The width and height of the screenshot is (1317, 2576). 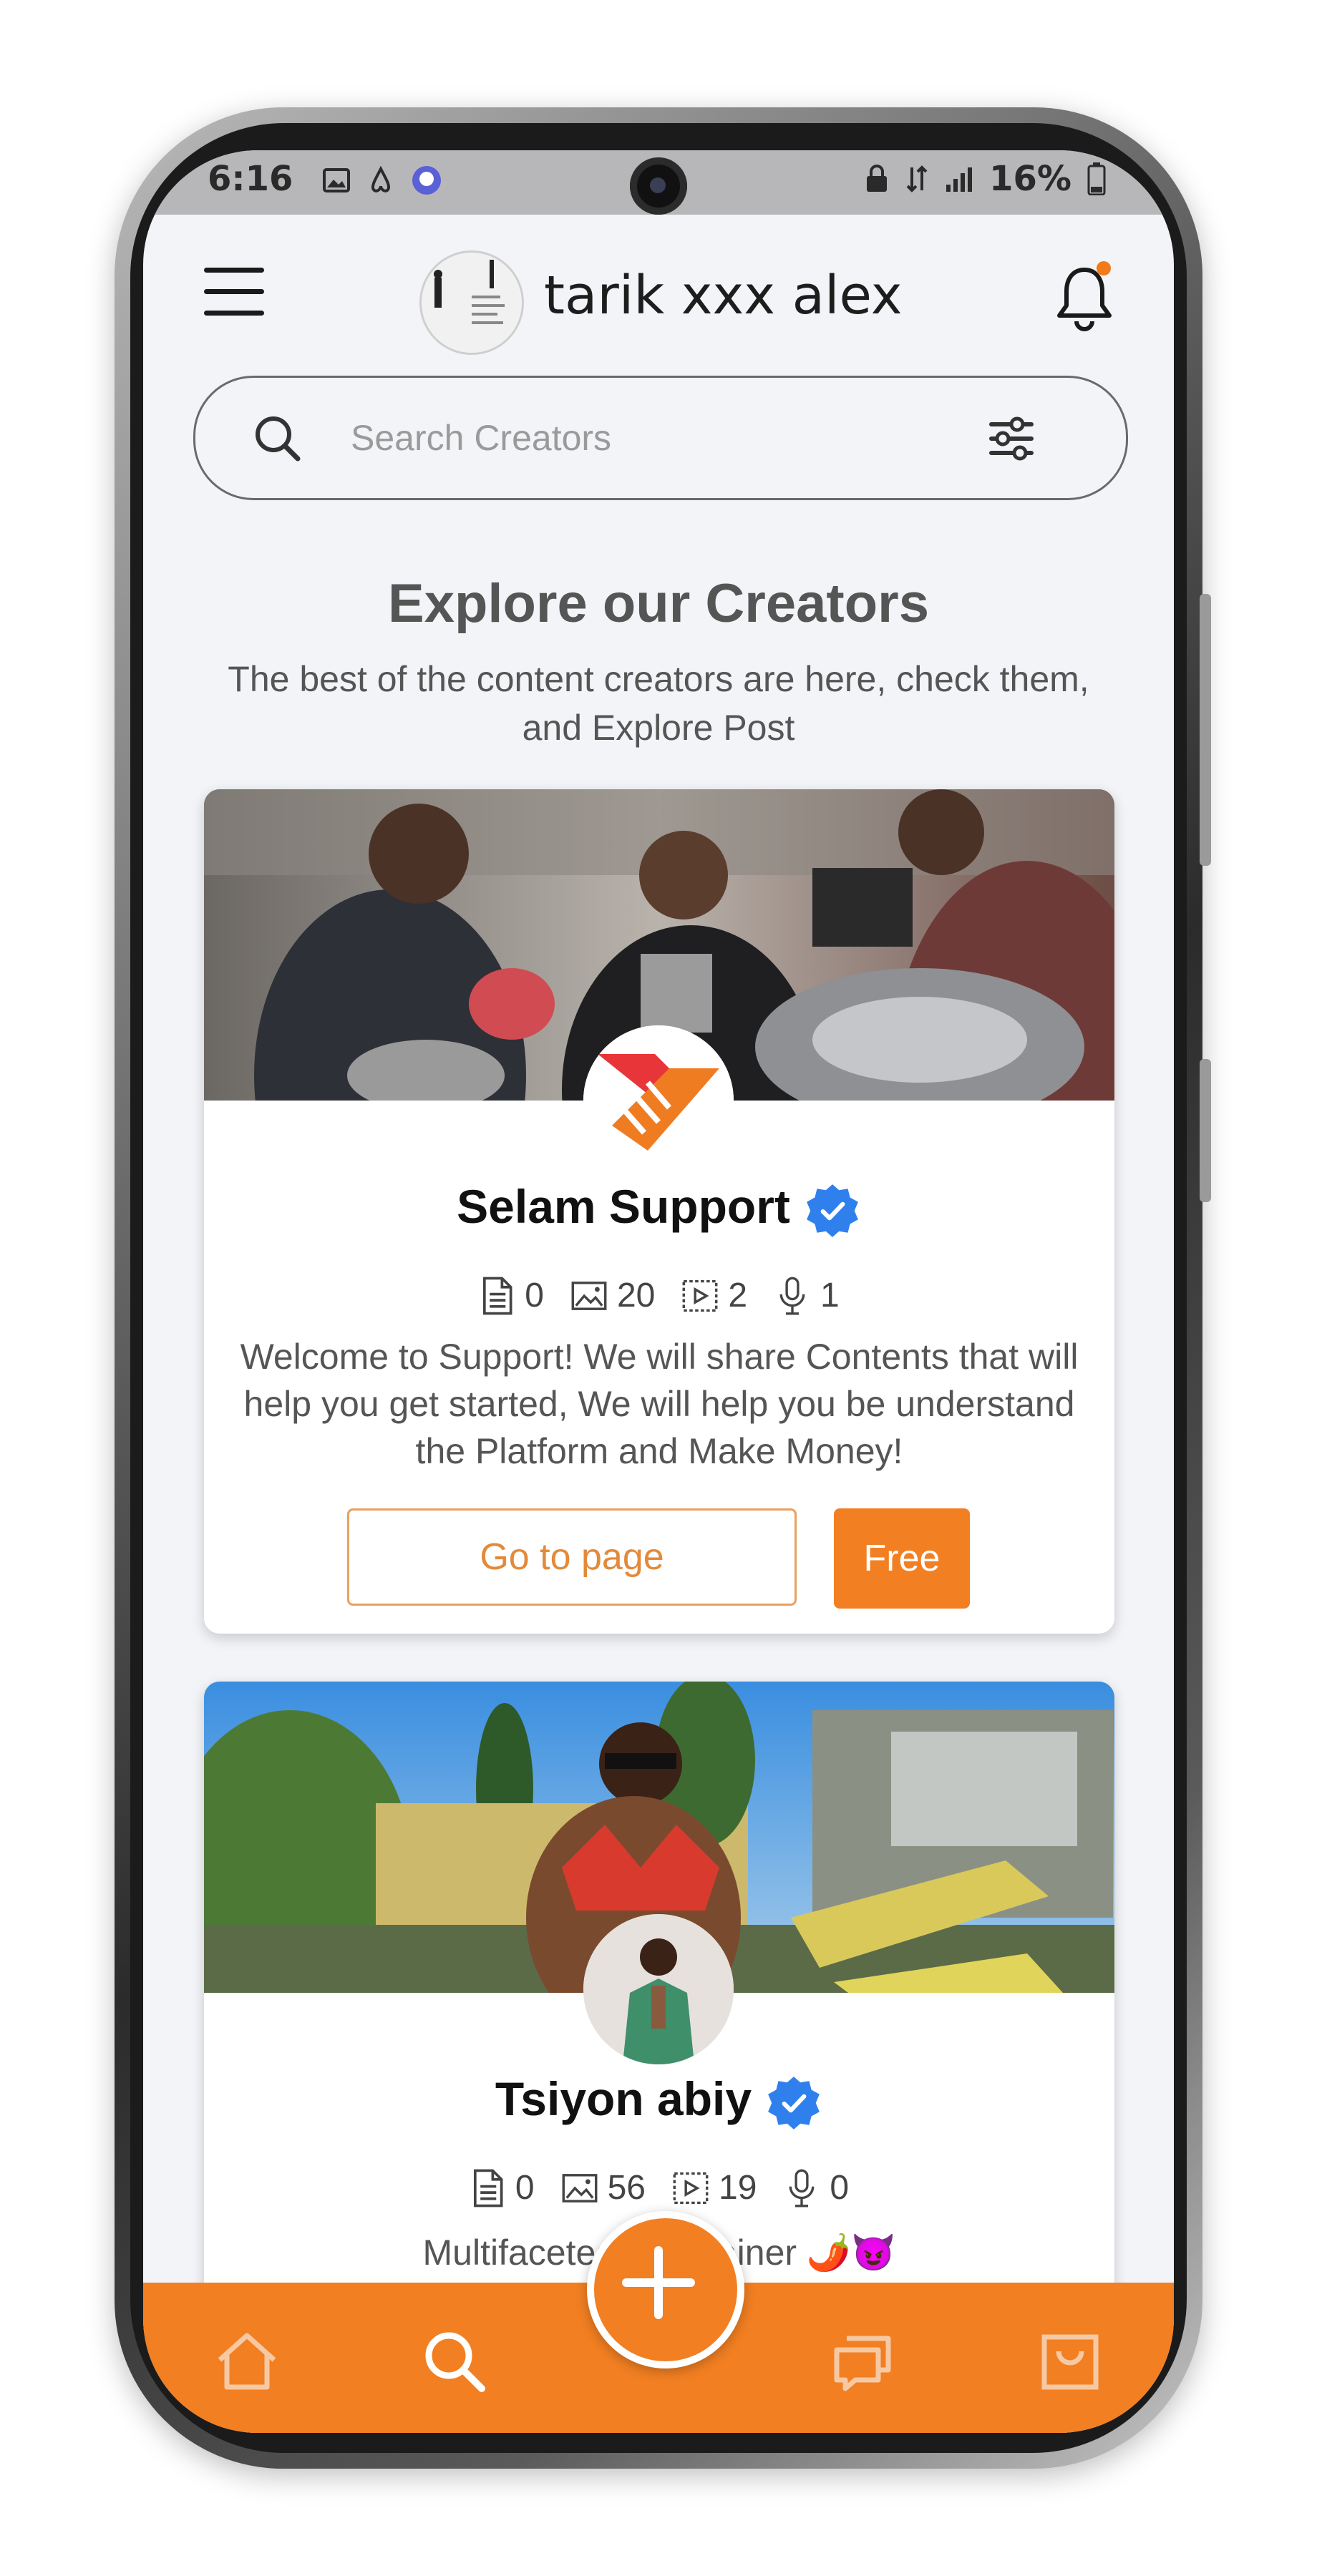 I want to click on notification-icons, so click(x=382, y=180).